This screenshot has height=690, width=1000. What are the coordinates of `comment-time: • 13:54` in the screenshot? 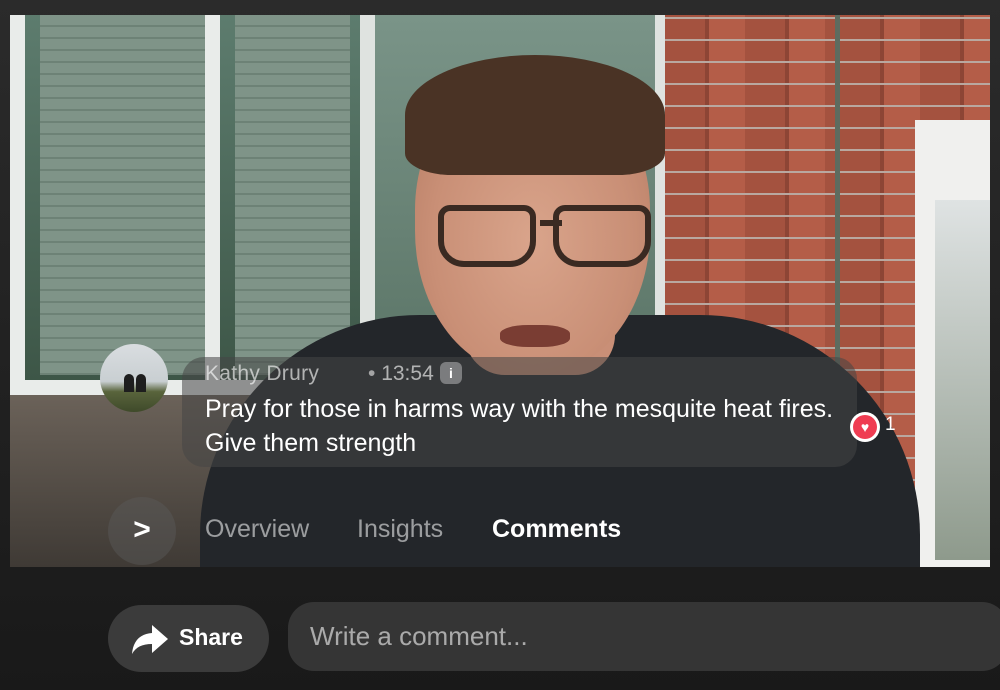 It's located at (401, 374).